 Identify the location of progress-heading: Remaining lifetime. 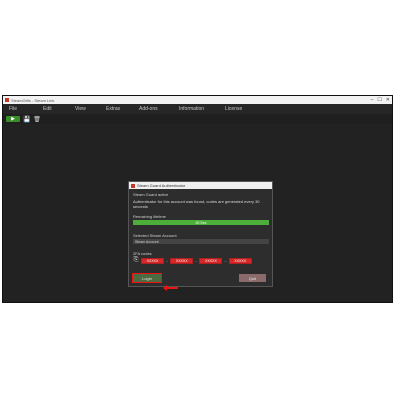
(149, 216).